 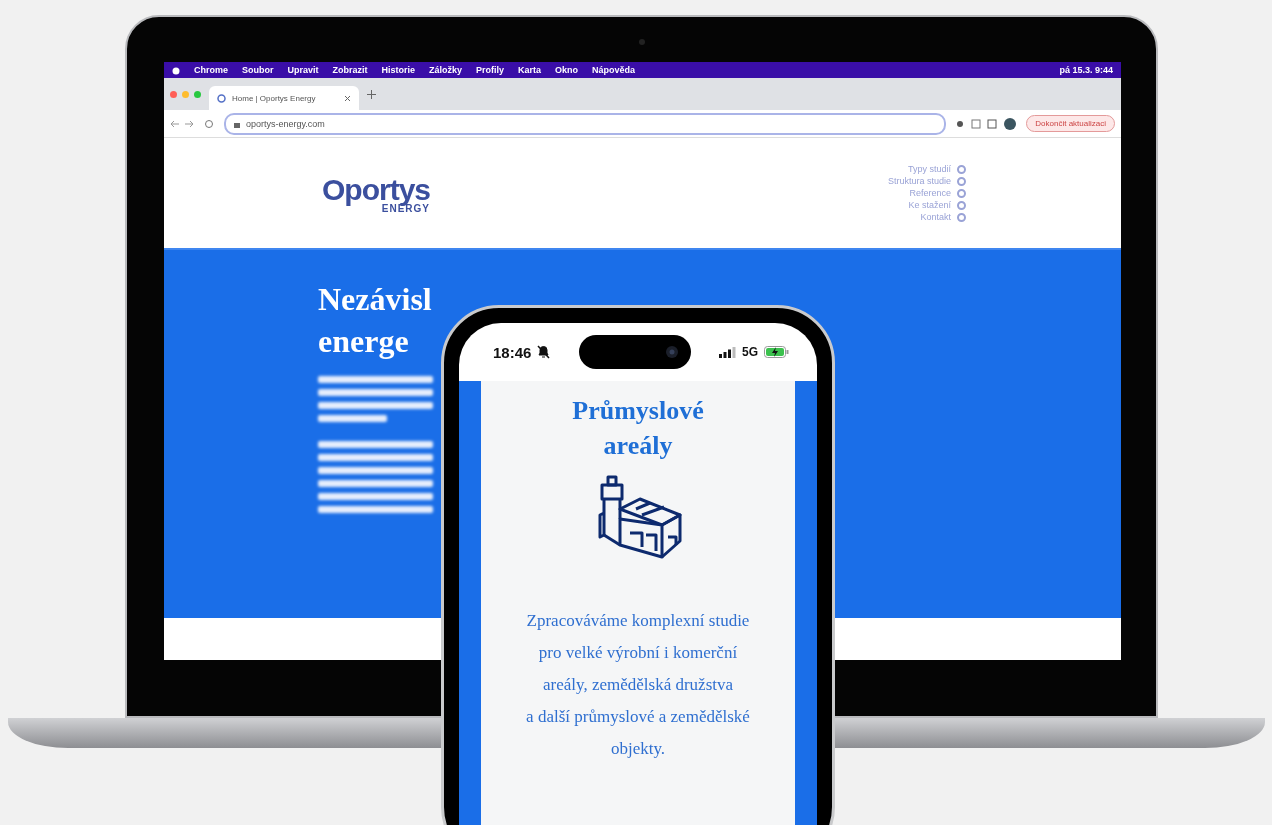 What do you see at coordinates (274, 98) in the screenshot?
I see `tab-title: Home | Oportys Energy` at bounding box center [274, 98].